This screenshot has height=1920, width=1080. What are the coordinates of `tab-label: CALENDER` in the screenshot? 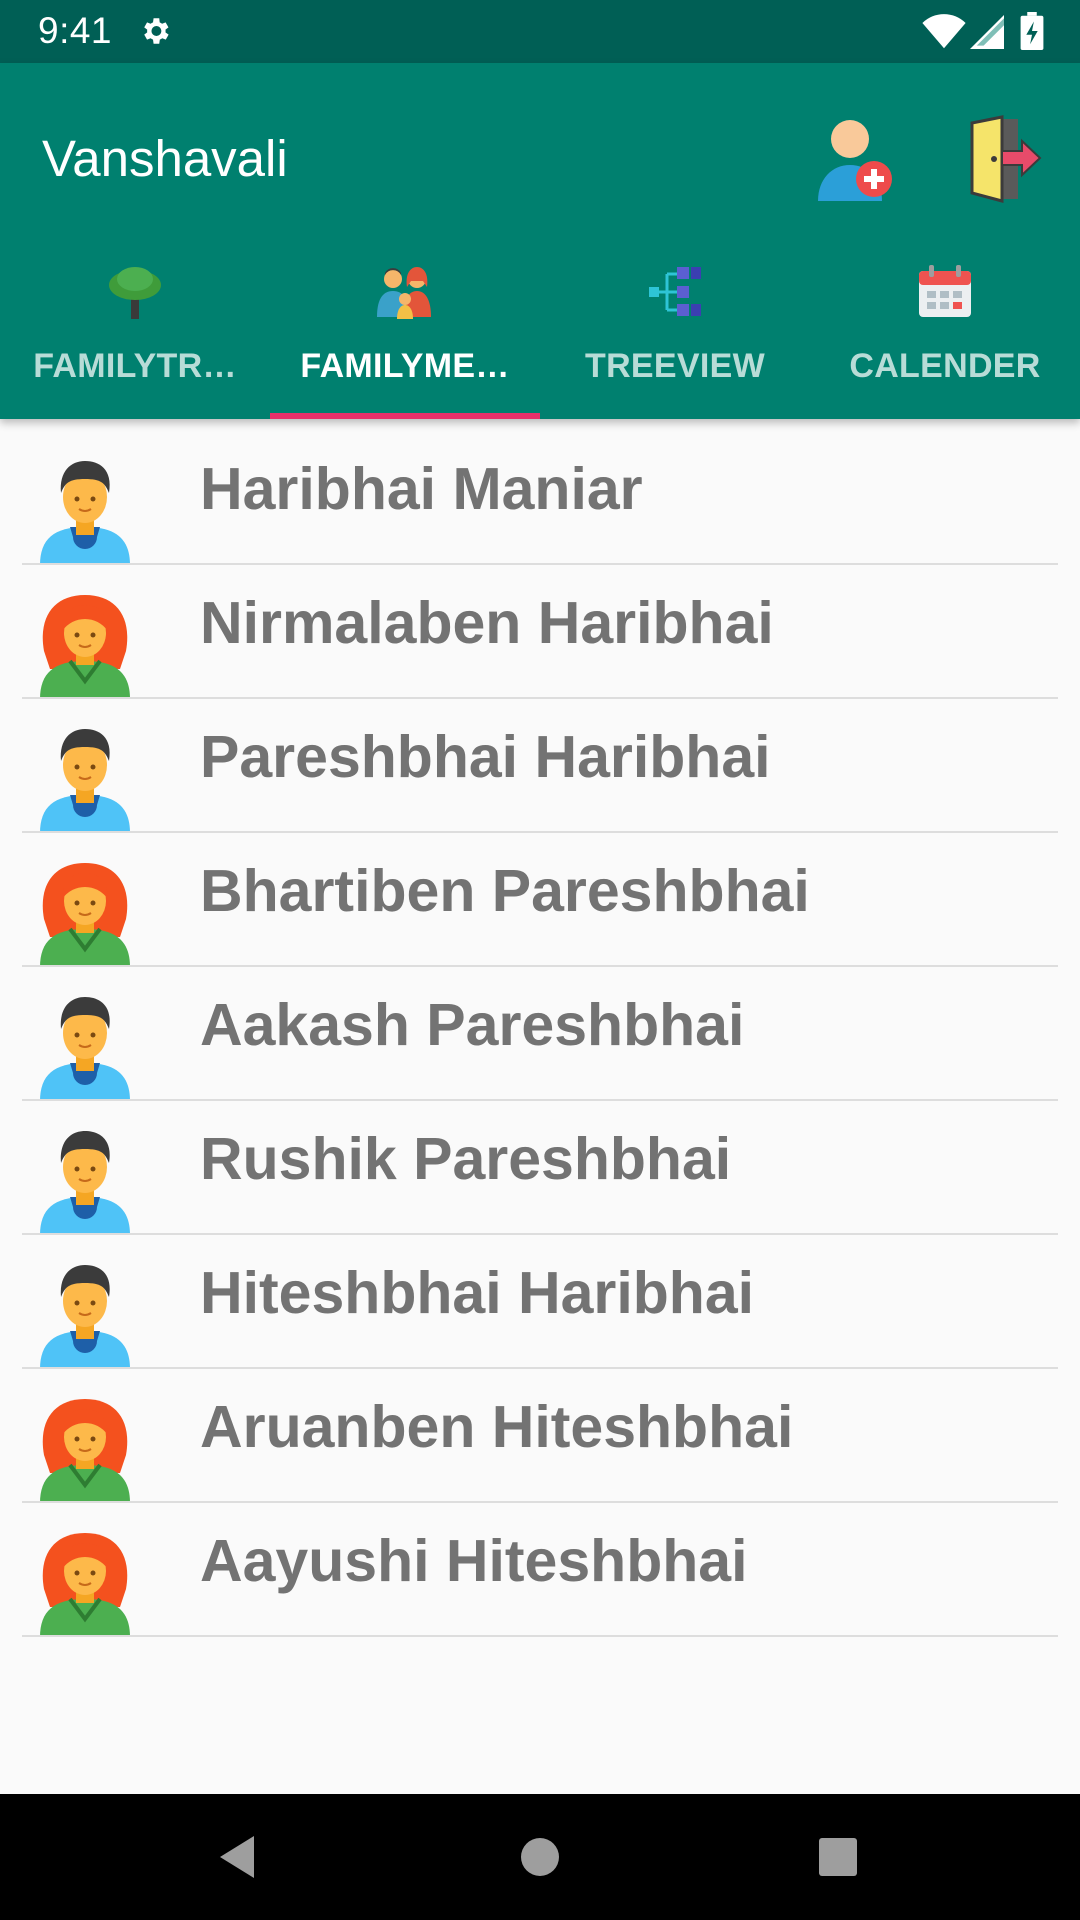 It's located at (945, 366).